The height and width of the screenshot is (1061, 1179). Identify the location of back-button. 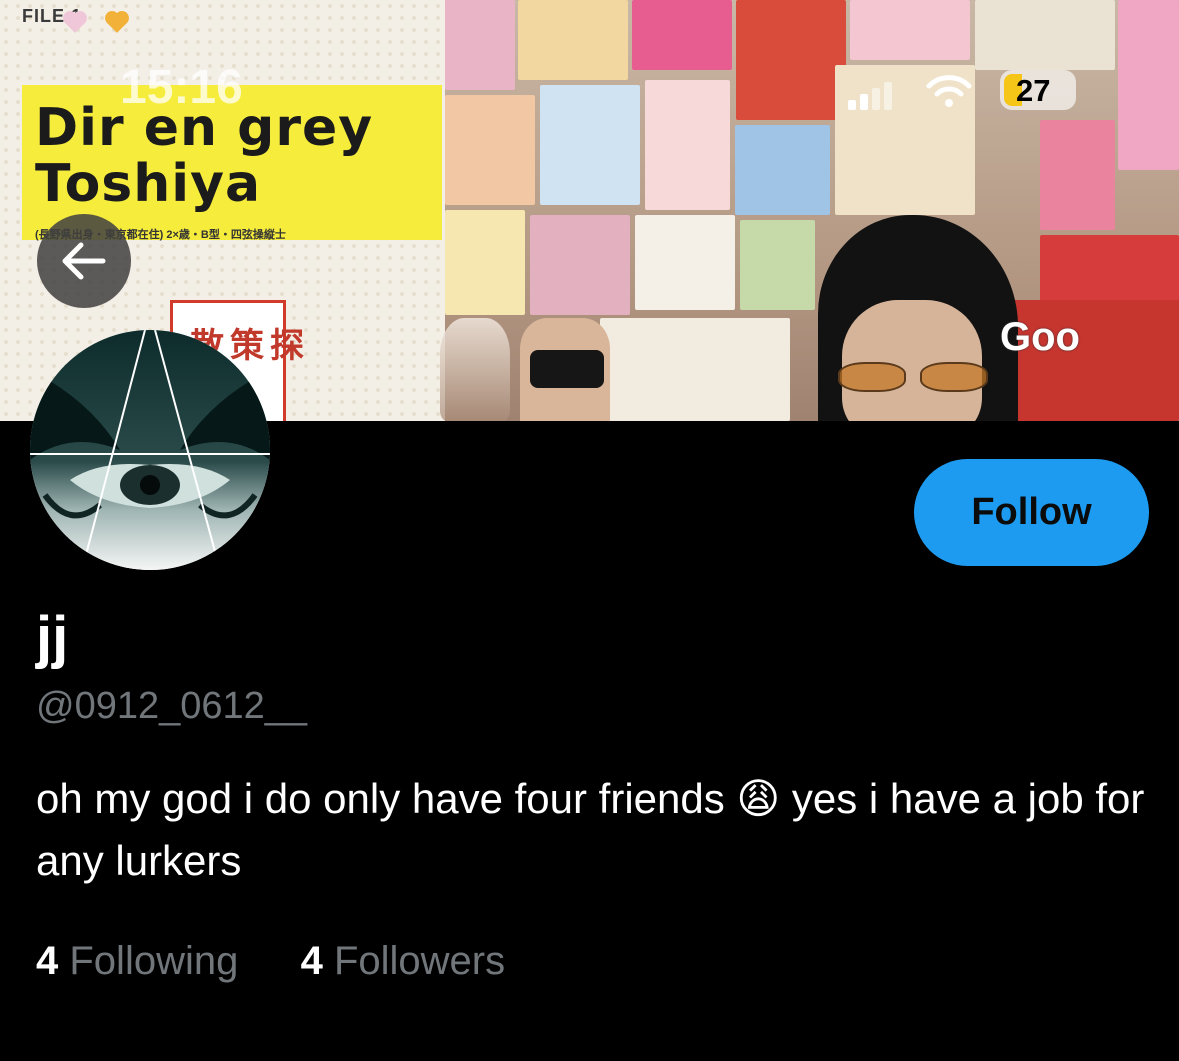
(84, 261).